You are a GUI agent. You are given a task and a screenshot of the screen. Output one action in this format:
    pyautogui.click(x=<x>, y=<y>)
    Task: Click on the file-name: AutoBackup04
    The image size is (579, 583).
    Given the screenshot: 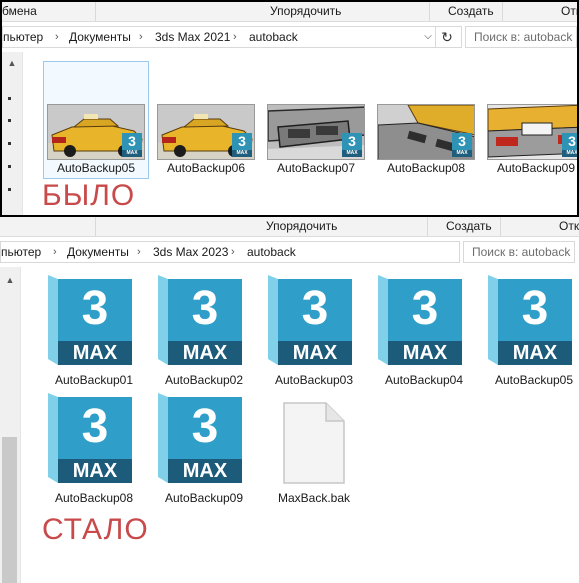 What is the action you would take?
    pyautogui.click(x=424, y=380)
    